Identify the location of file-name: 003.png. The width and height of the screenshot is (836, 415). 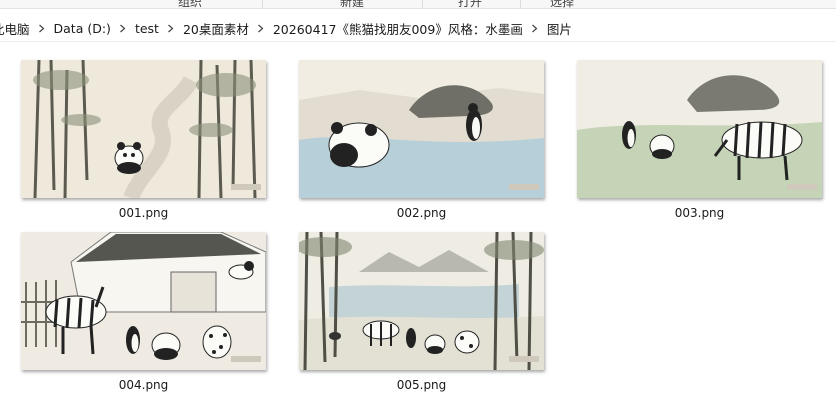
(699, 213).